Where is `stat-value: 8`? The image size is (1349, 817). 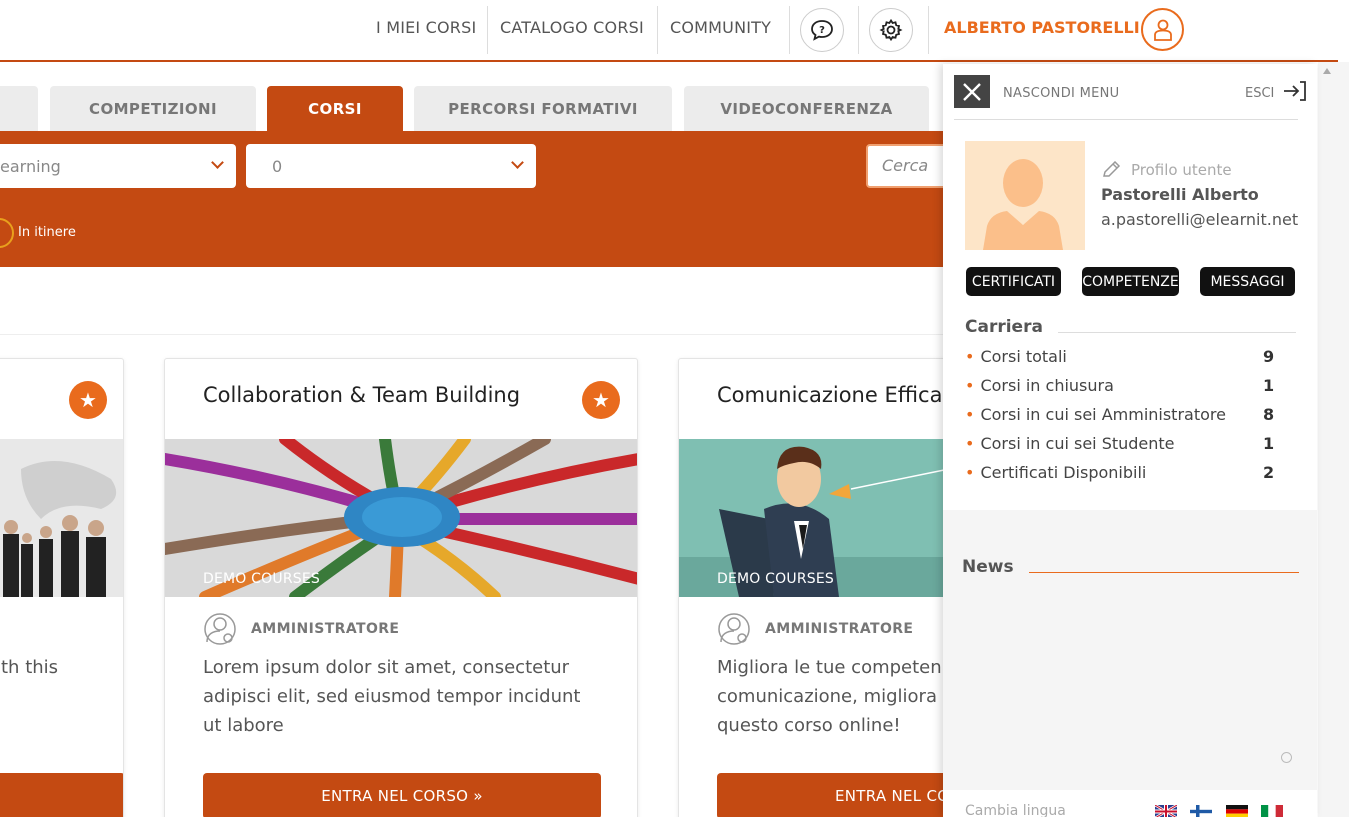 stat-value: 8 is located at coordinates (1269, 414).